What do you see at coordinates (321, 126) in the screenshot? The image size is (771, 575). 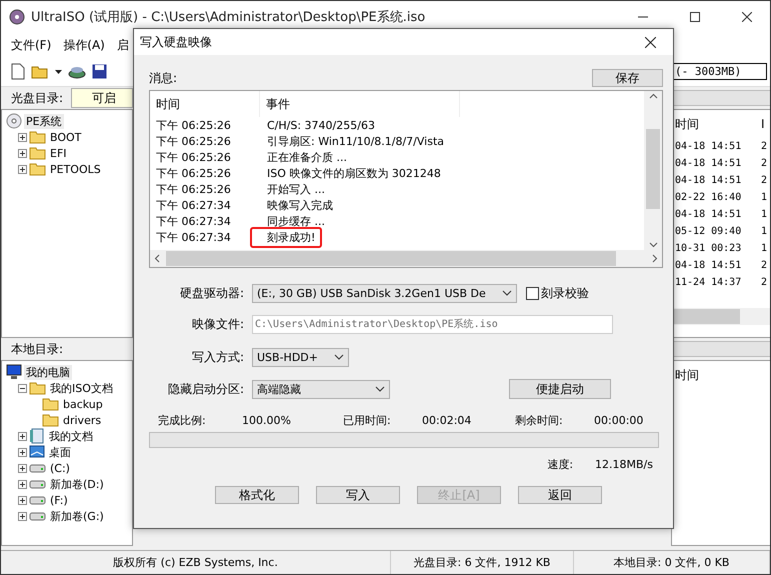 I see `log-event: C/H/S: 3740/255/63` at bounding box center [321, 126].